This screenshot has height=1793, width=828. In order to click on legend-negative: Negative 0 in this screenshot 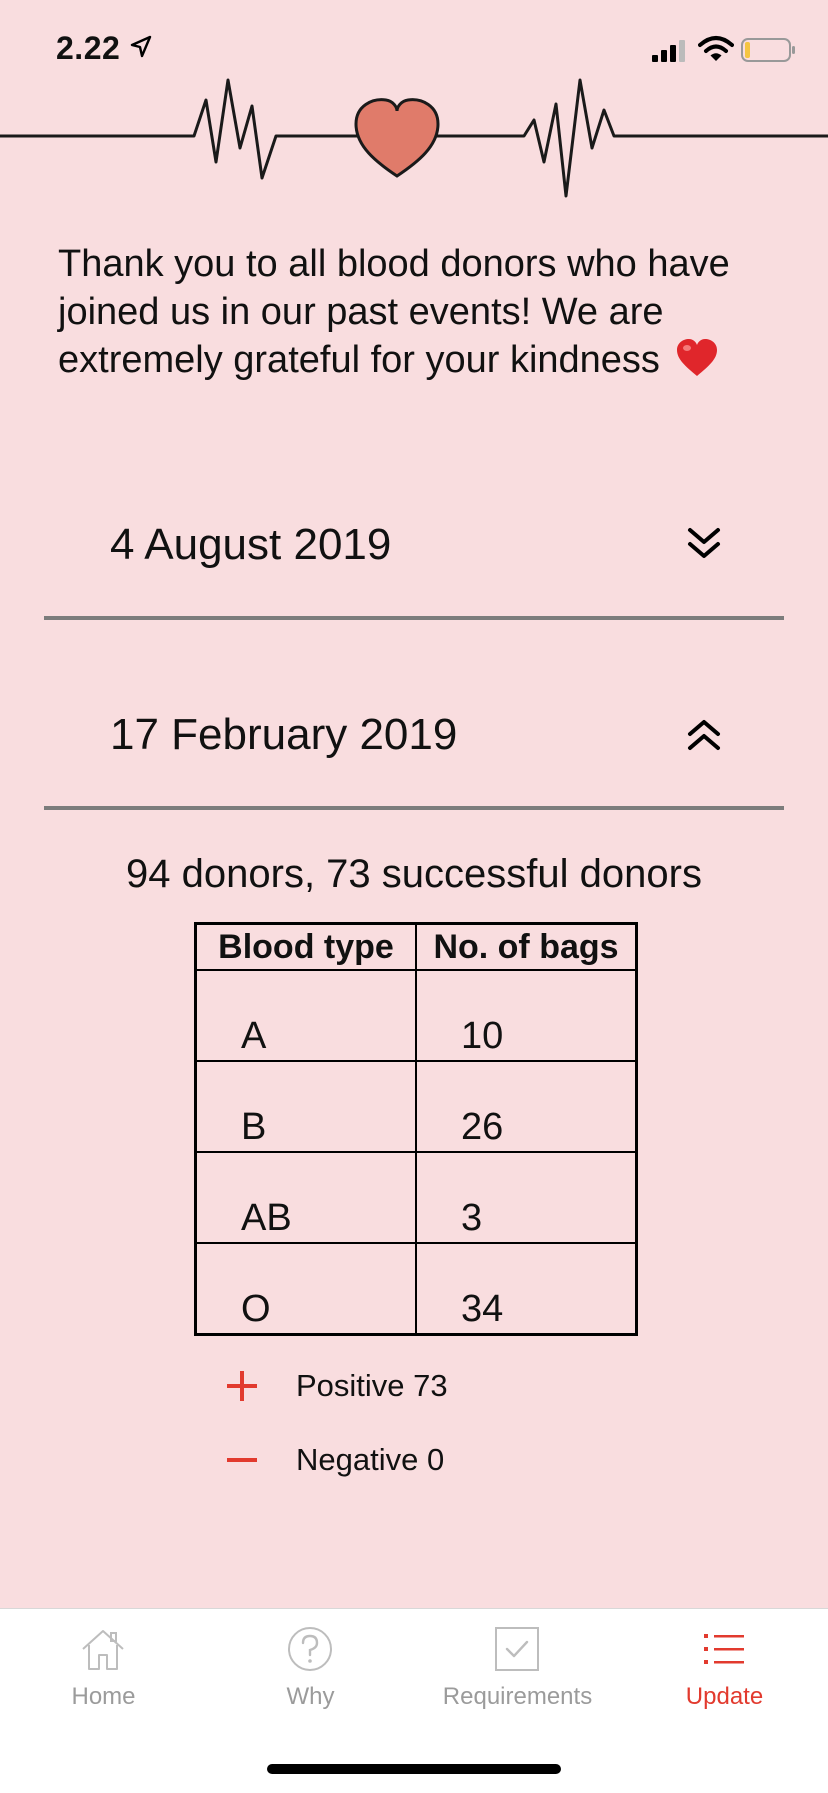, I will do `click(335, 1460)`.